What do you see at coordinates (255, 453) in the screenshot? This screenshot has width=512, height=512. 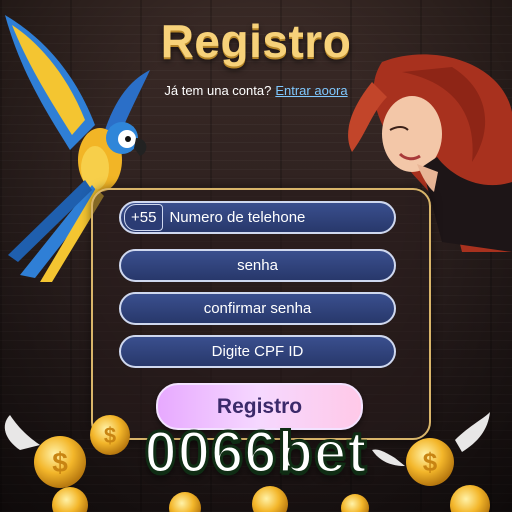 I see `brand-logo-text: 0066bet` at bounding box center [255, 453].